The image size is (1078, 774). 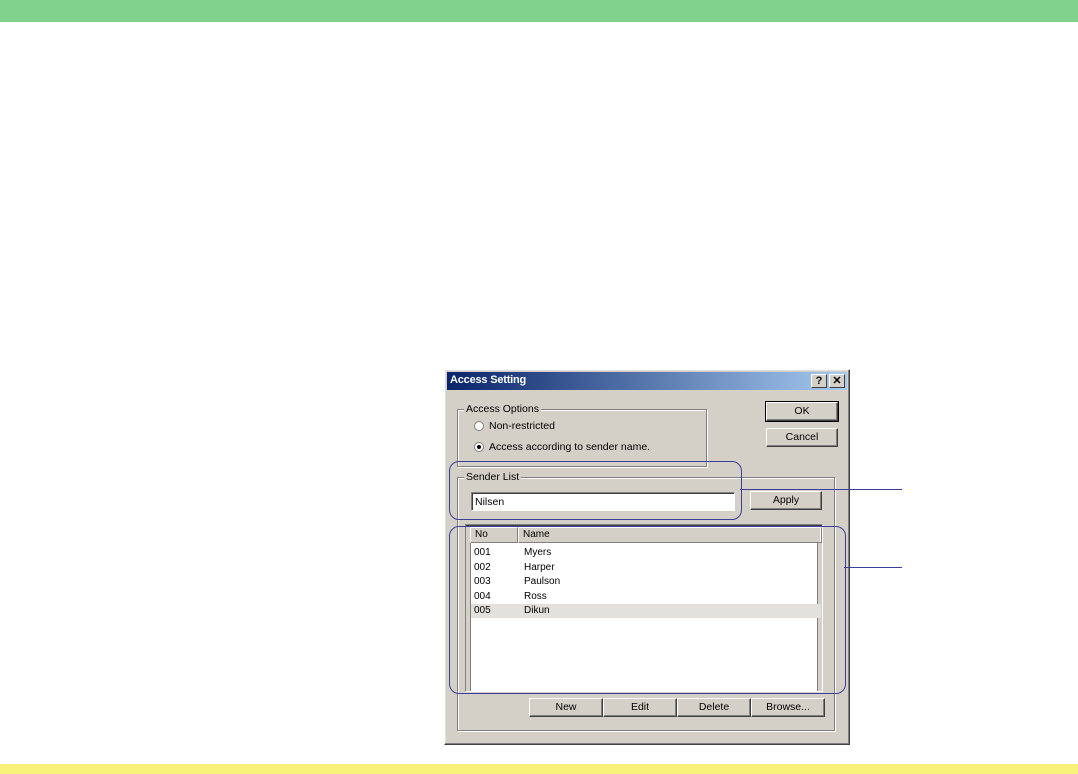 What do you see at coordinates (479, 447) in the screenshot?
I see `radio-access-by-sender-icon` at bounding box center [479, 447].